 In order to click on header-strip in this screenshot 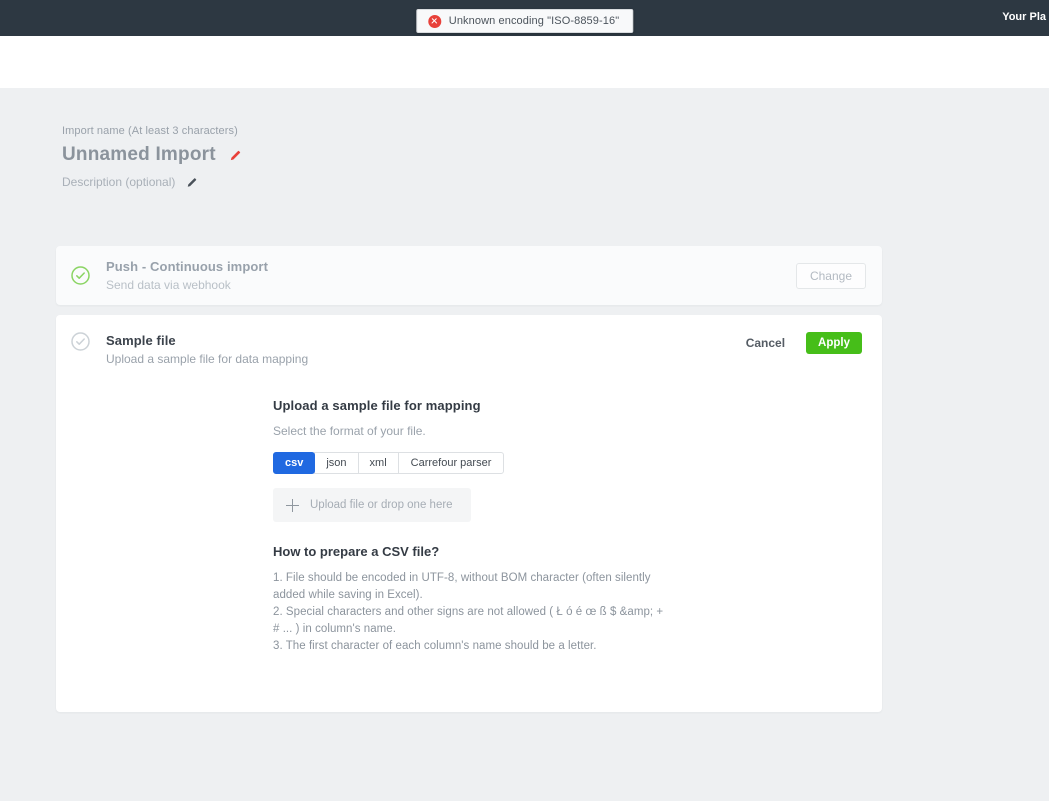, I will do `click(524, 62)`.